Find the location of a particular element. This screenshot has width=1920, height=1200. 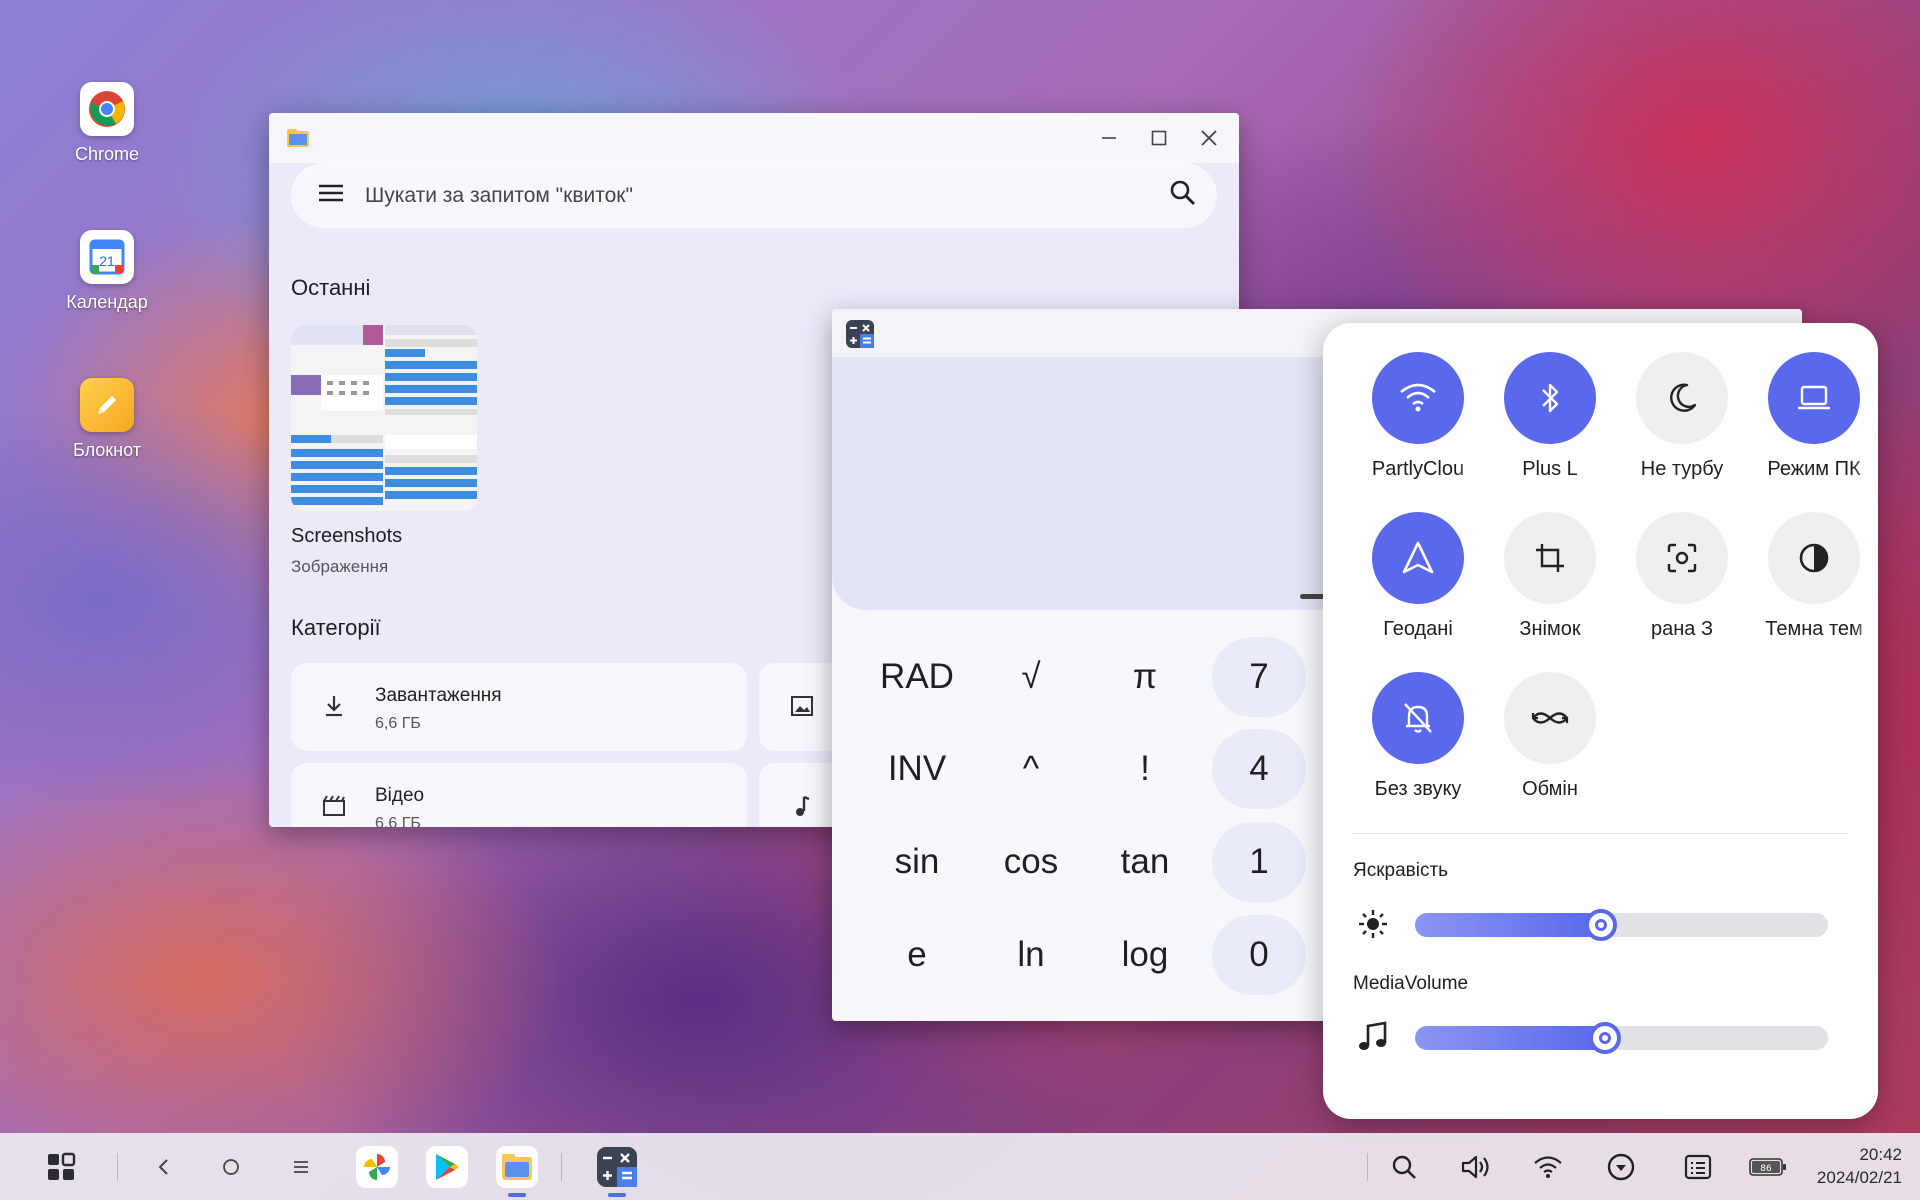

tile-mute: Без звуку is located at coordinates (1418, 736).